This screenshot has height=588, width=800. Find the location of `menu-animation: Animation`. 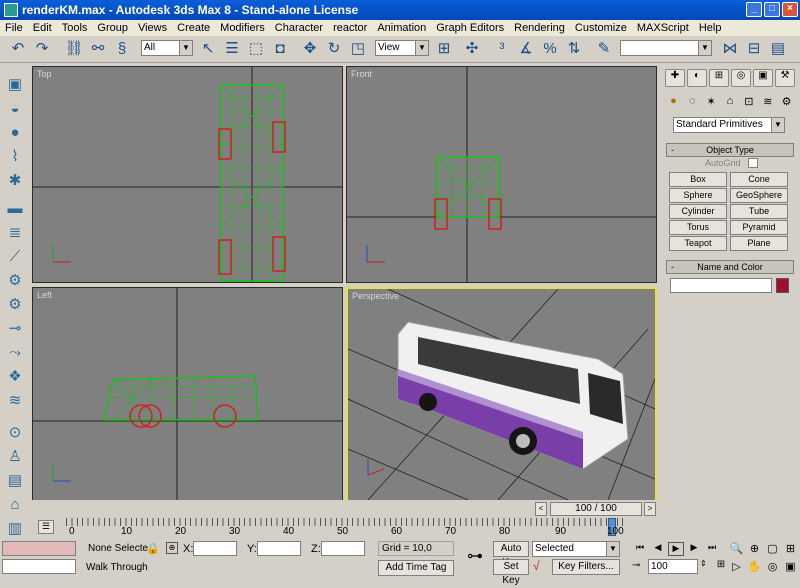

menu-animation: Animation is located at coordinates (401, 28).